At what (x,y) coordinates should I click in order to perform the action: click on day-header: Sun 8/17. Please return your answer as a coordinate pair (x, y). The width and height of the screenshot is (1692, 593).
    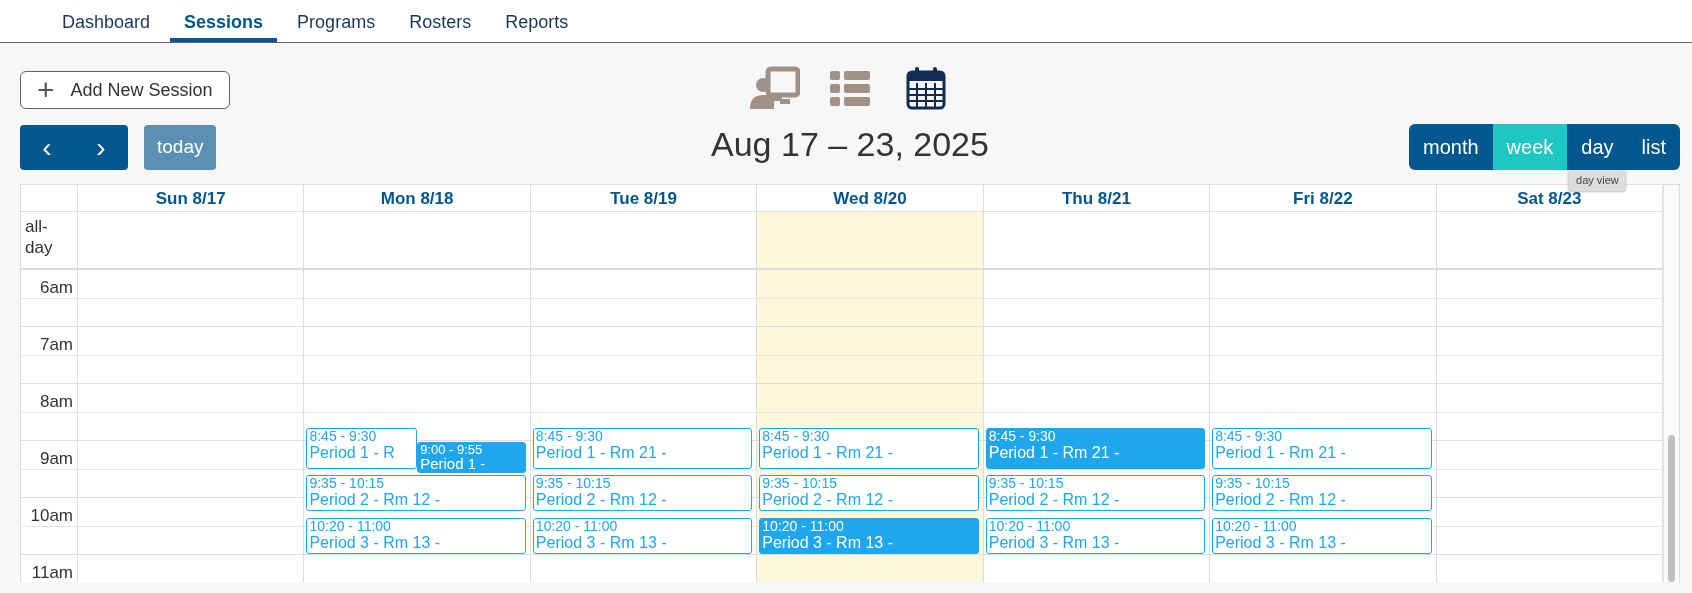
    Looking at the image, I should click on (191, 198).